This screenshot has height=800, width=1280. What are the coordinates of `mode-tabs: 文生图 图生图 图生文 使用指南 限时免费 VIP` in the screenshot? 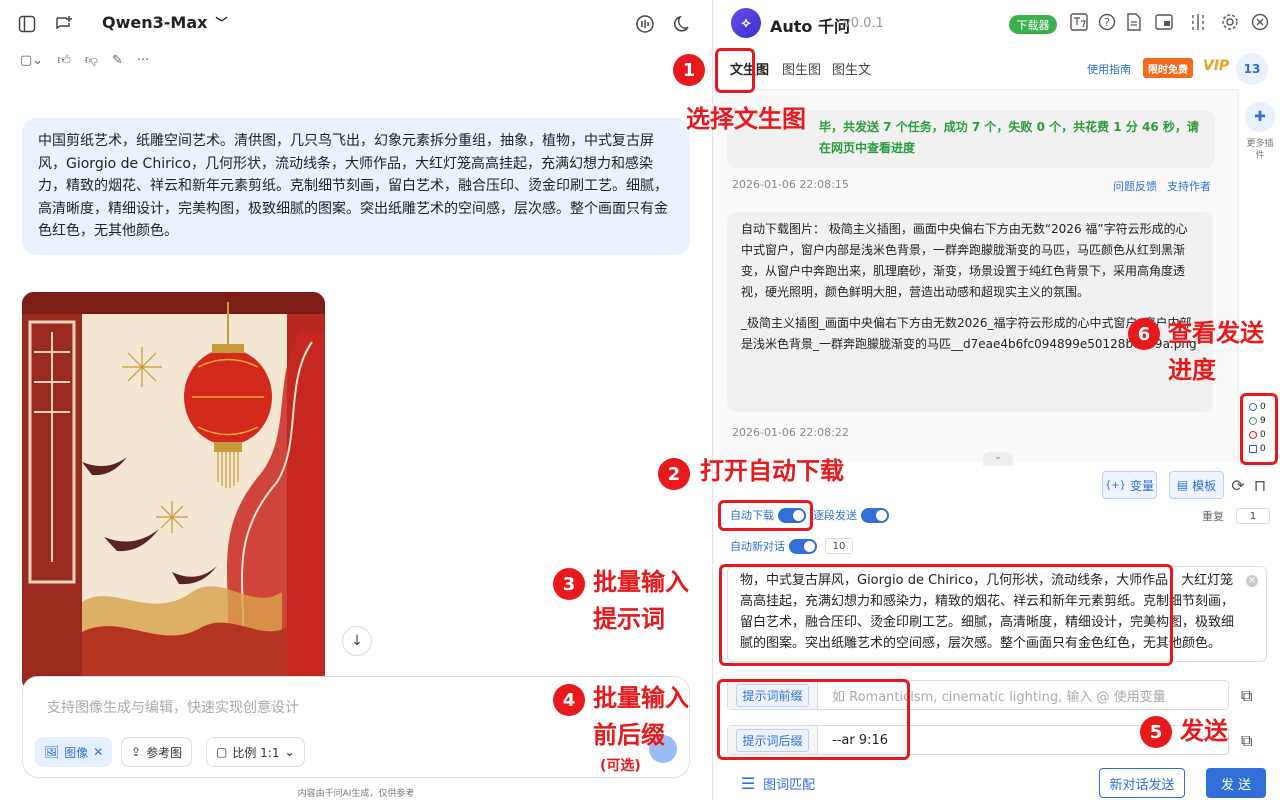 It's located at (975, 68).